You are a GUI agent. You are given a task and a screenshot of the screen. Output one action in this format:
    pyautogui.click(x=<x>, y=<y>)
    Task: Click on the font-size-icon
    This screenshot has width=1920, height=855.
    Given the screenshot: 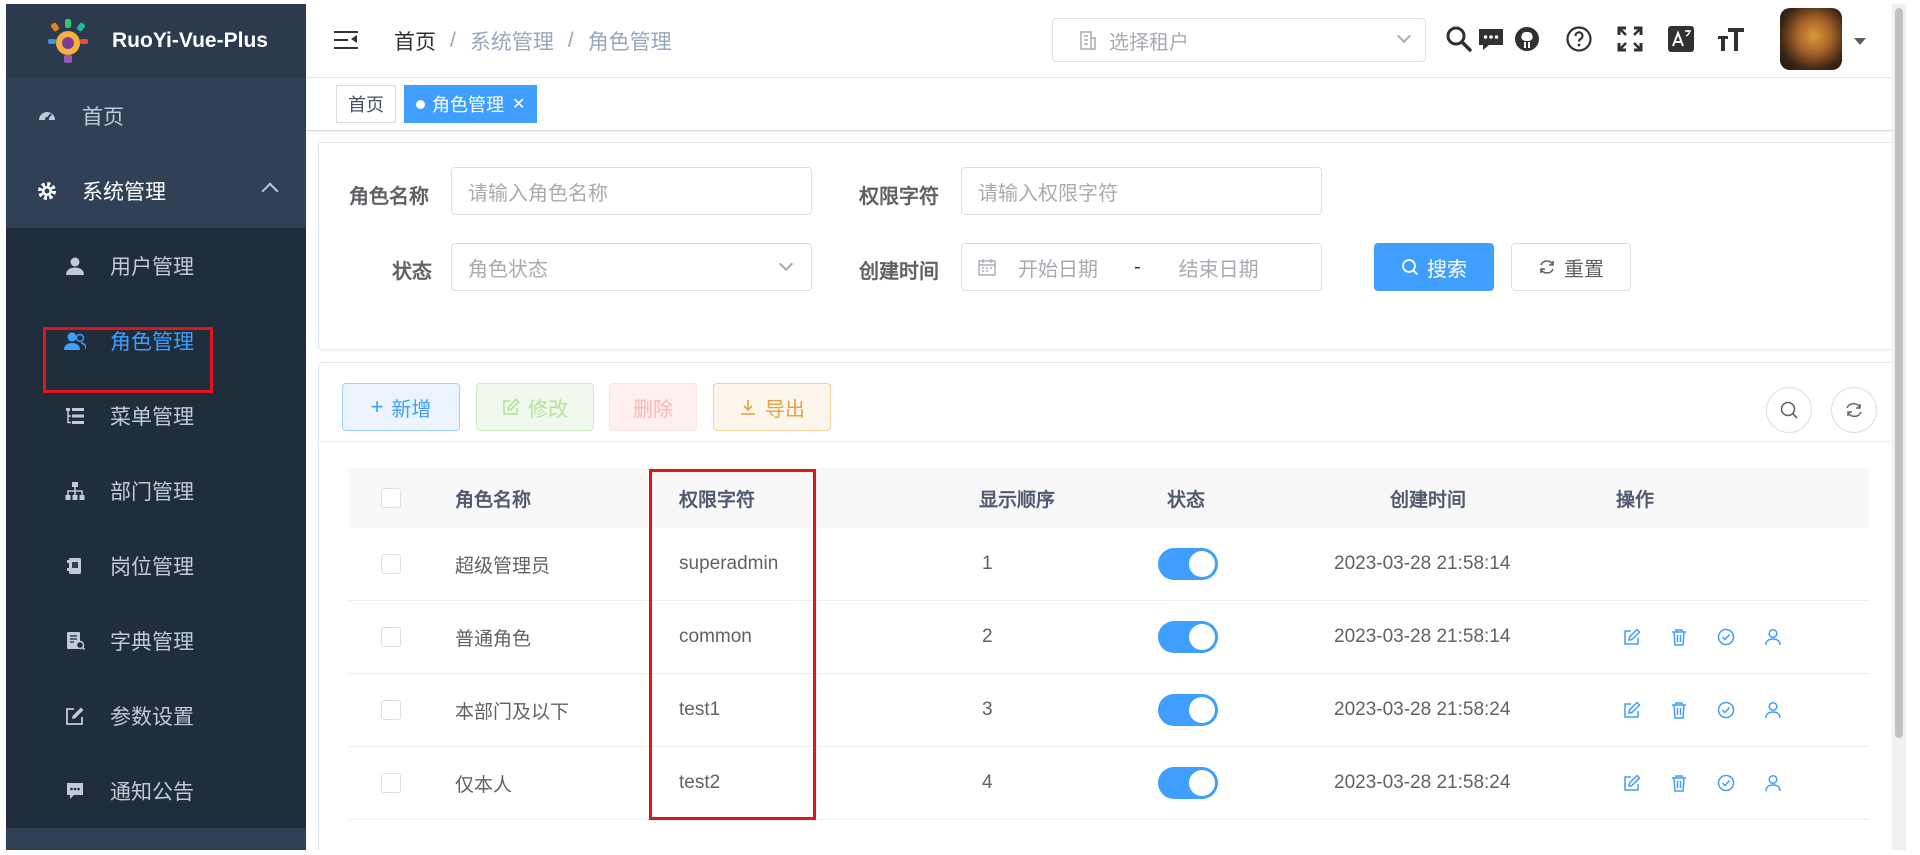 What is the action you would take?
    pyautogui.click(x=1731, y=39)
    